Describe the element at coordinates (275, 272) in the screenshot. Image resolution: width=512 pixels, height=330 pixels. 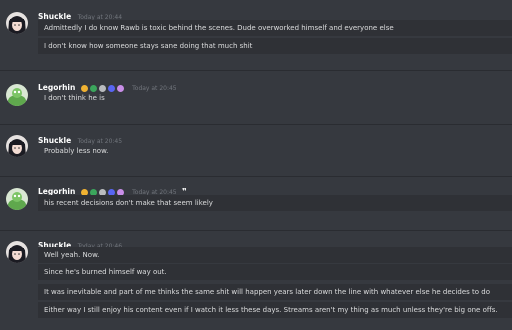
I see `message-line: Since he's burned himself way out.` at that location.